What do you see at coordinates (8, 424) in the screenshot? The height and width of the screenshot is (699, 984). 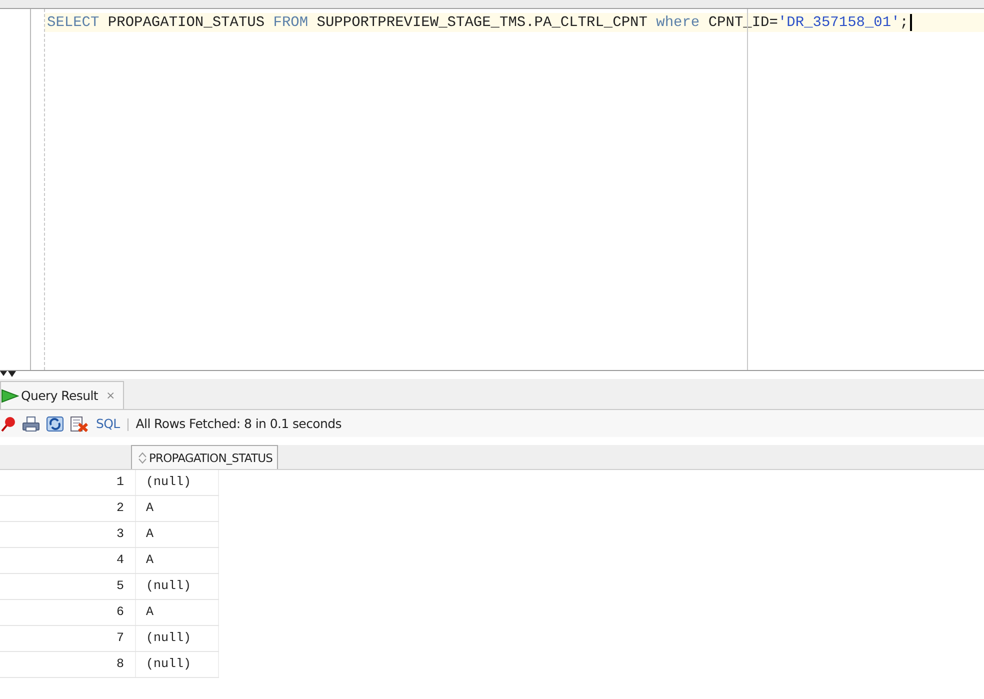 I see `pin-icon` at bounding box center [8, 424].